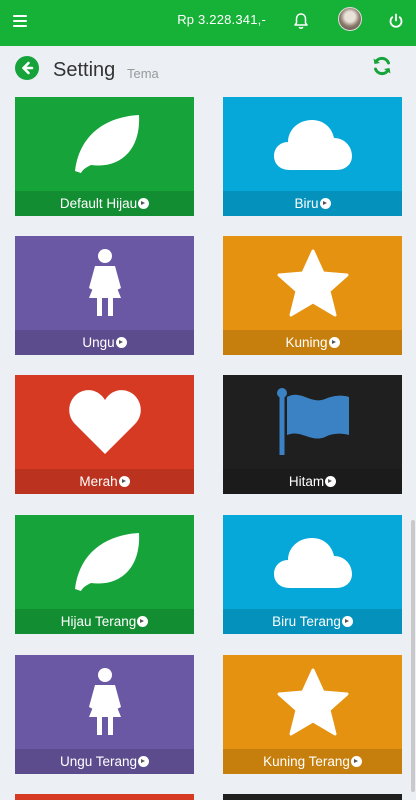  I want to click on page-title: Setting, so click(84, 70).